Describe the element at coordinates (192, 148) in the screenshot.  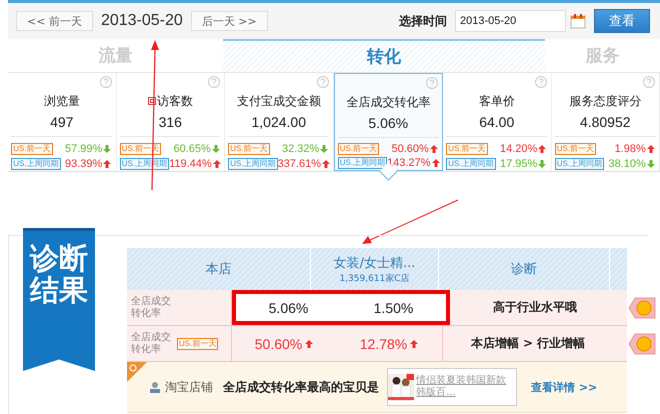
I see `change-percent: 60.65%` at that location.